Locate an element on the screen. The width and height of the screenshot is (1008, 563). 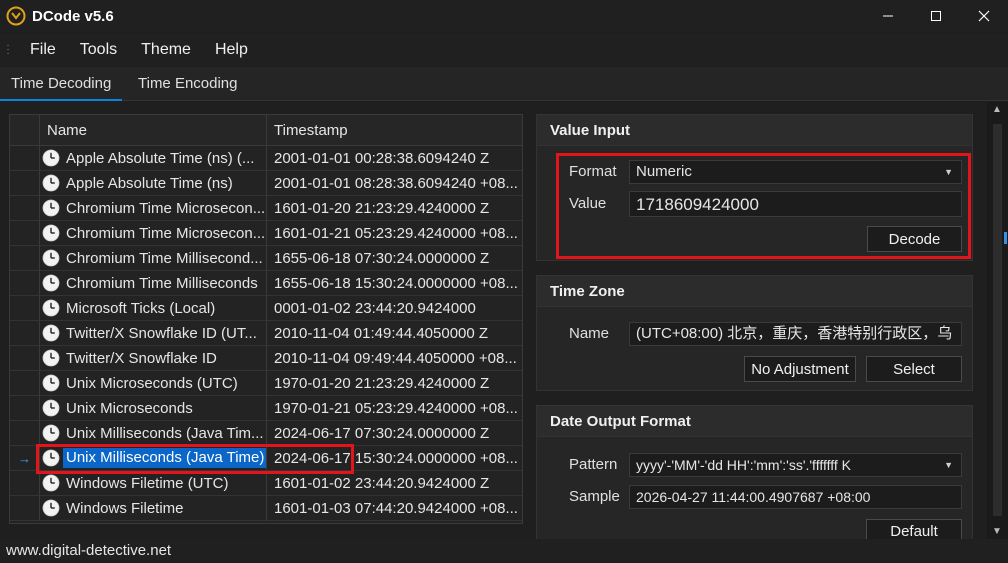
timezone-name-field: (UTC+08:00) 北京，重庆，香港特别行政区，乌 is located at coordinates (795, 334).